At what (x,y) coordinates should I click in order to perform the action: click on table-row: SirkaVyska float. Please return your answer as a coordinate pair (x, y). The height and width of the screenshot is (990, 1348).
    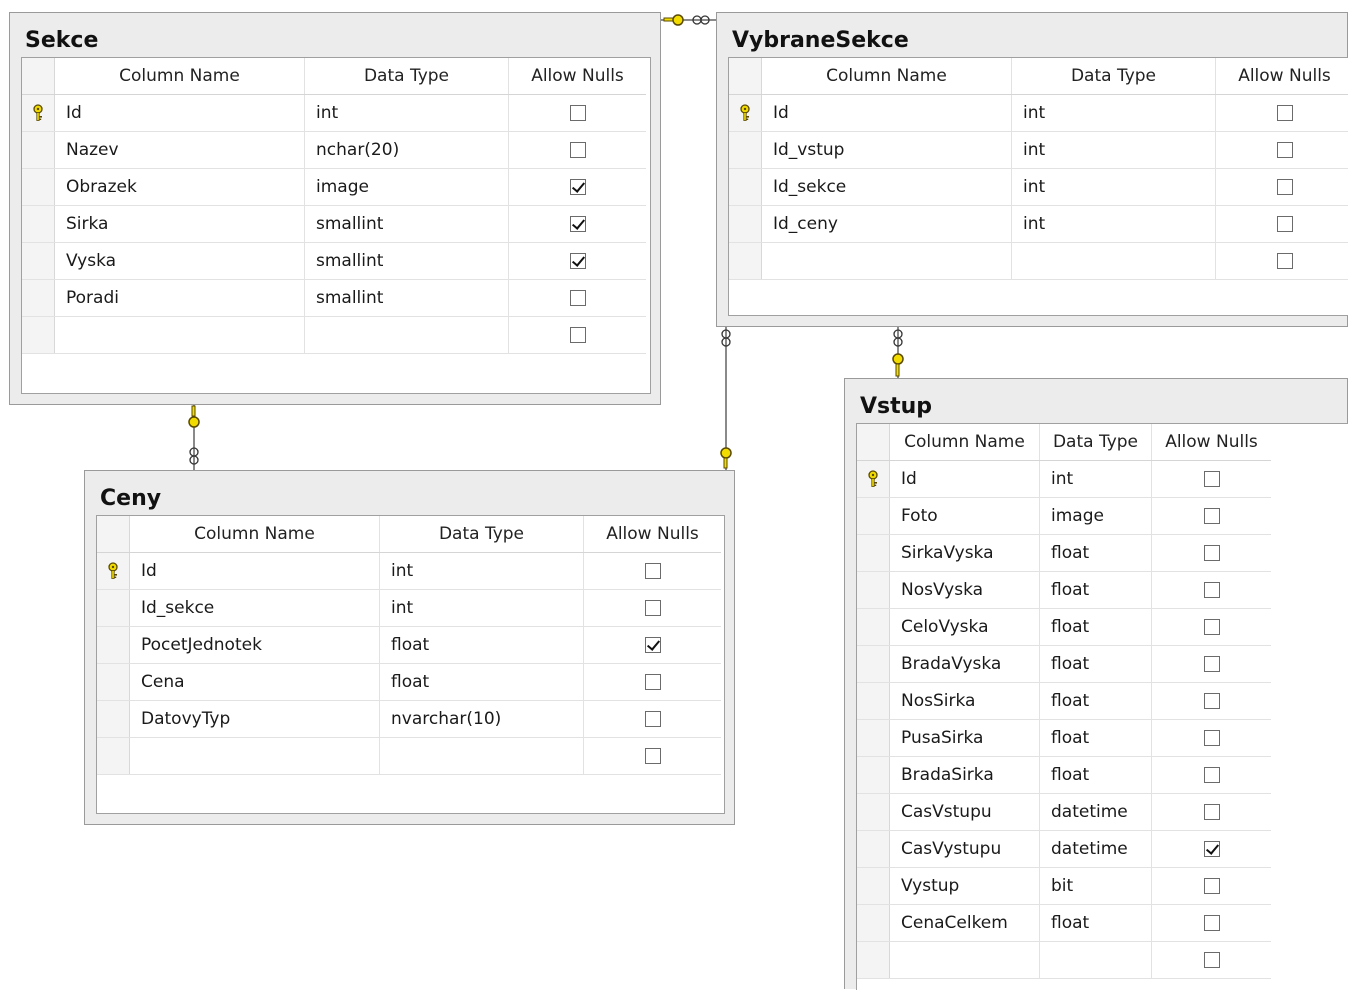
    Looking at the image, I should click on (1064, 553).